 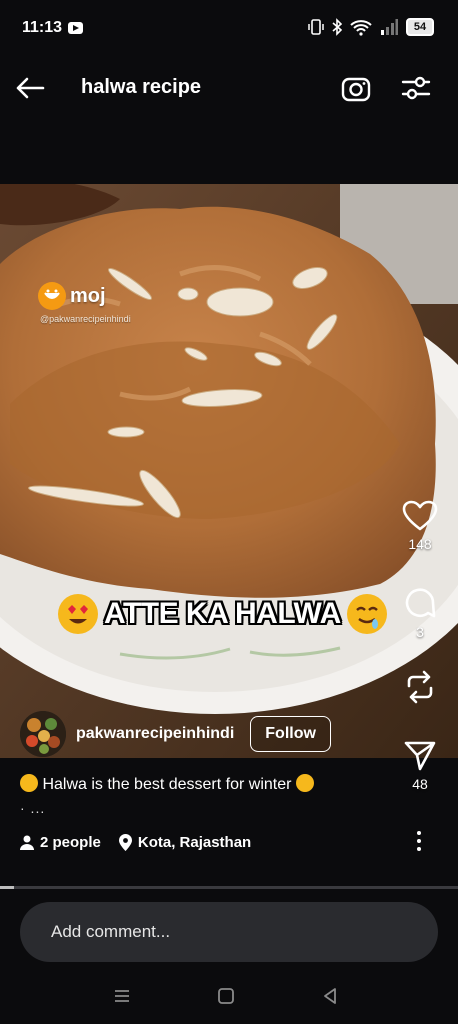 I want to click on home-icon, so click(x=226, y=996).